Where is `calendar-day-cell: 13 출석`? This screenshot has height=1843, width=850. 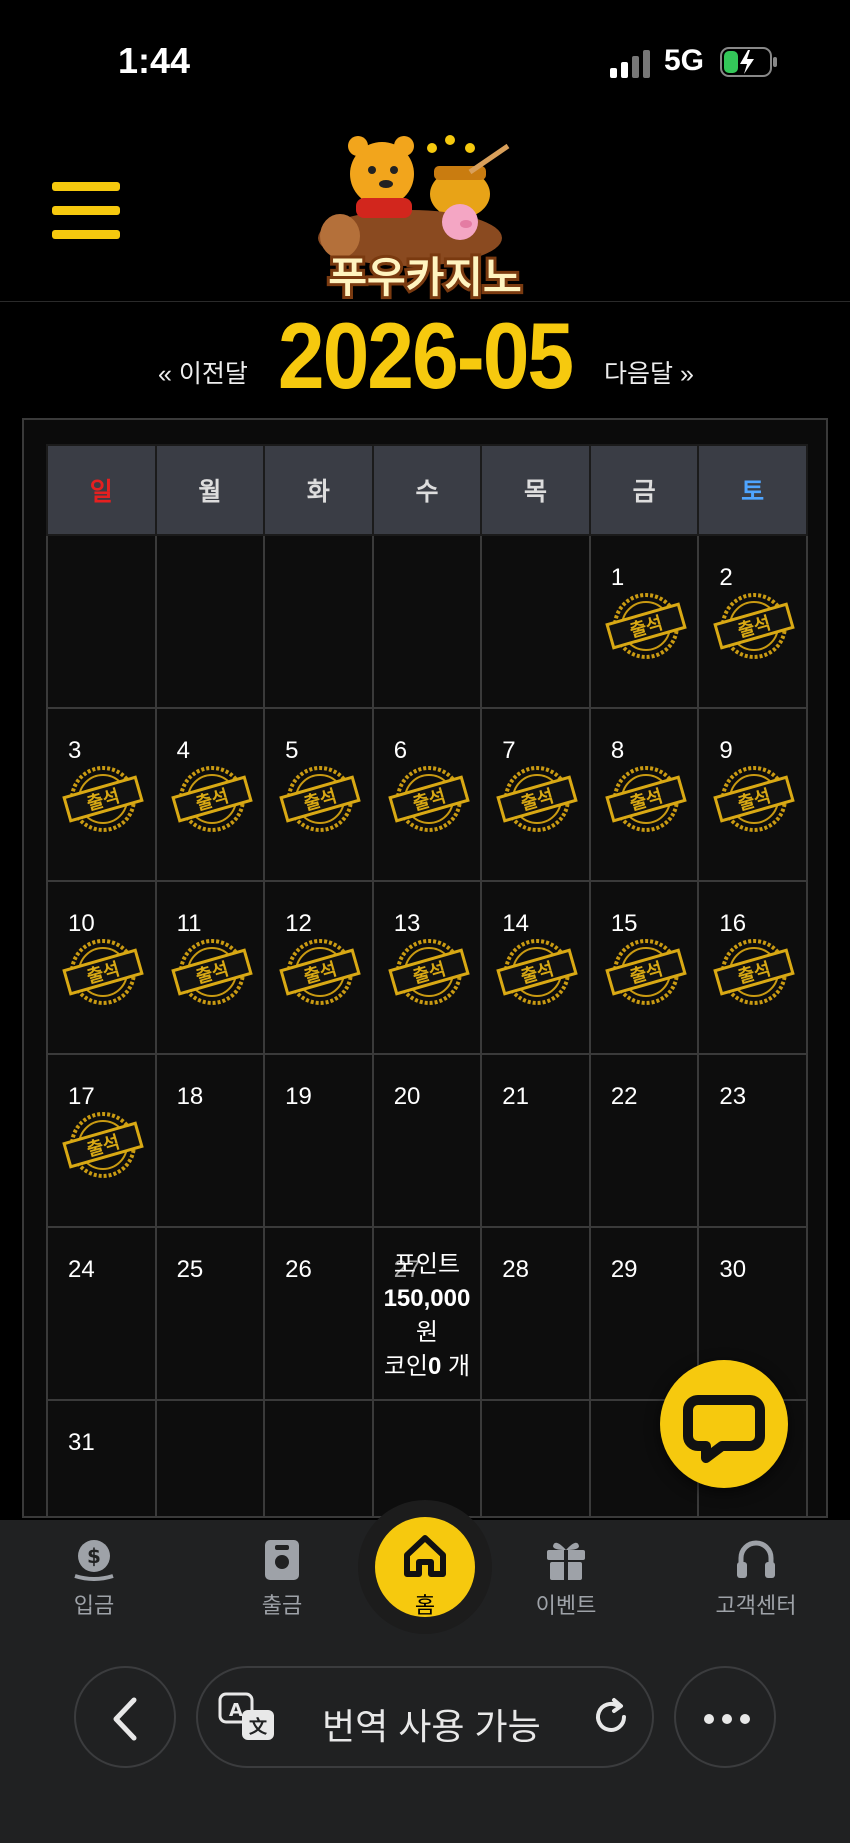 calendar-day-cell: 13 출석 is located at coordinates (427, 967).